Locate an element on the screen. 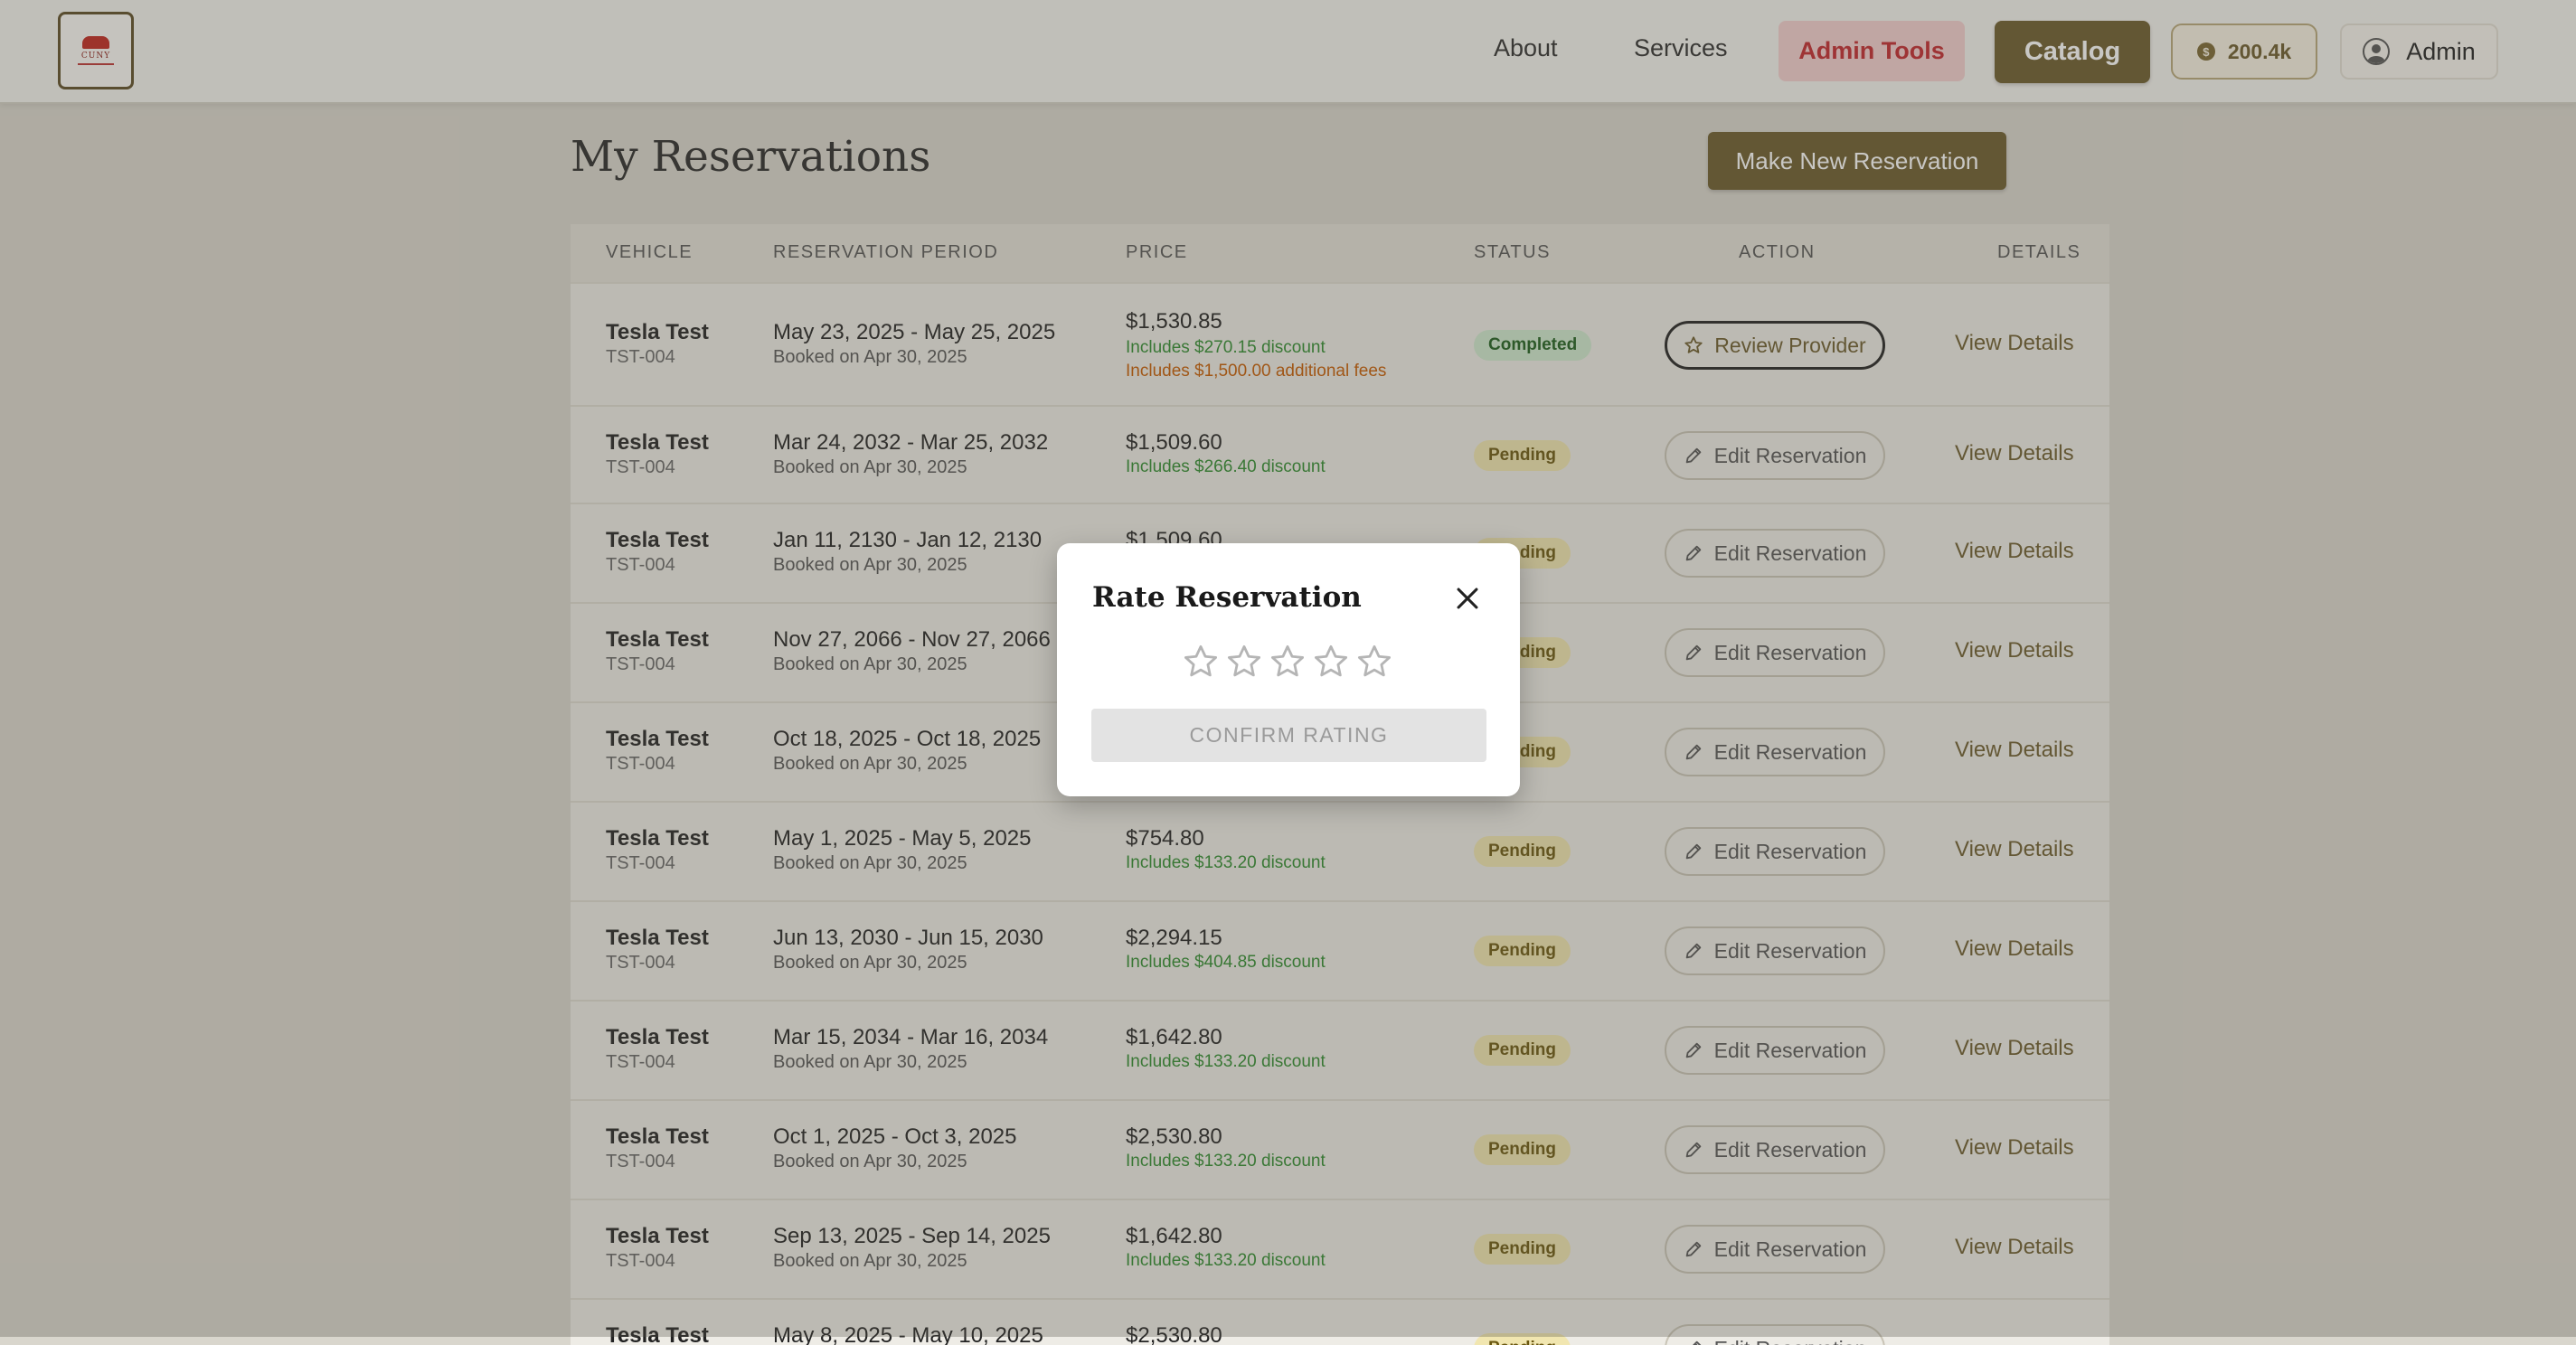  star-5-icon is located at coordinates (1374, 662).